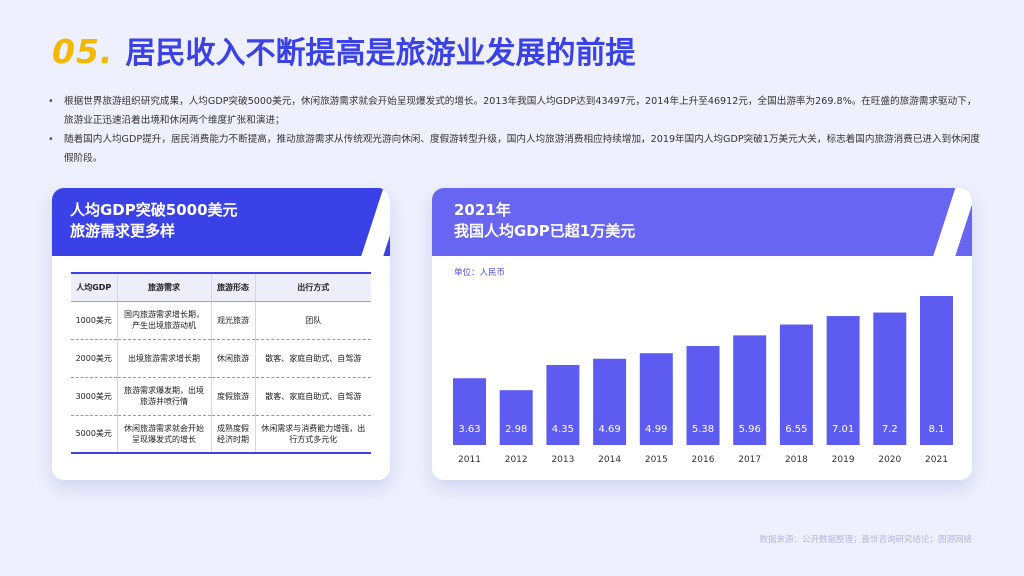  I want to click on table-header-cell: 人均GDP, so click(94, 287).